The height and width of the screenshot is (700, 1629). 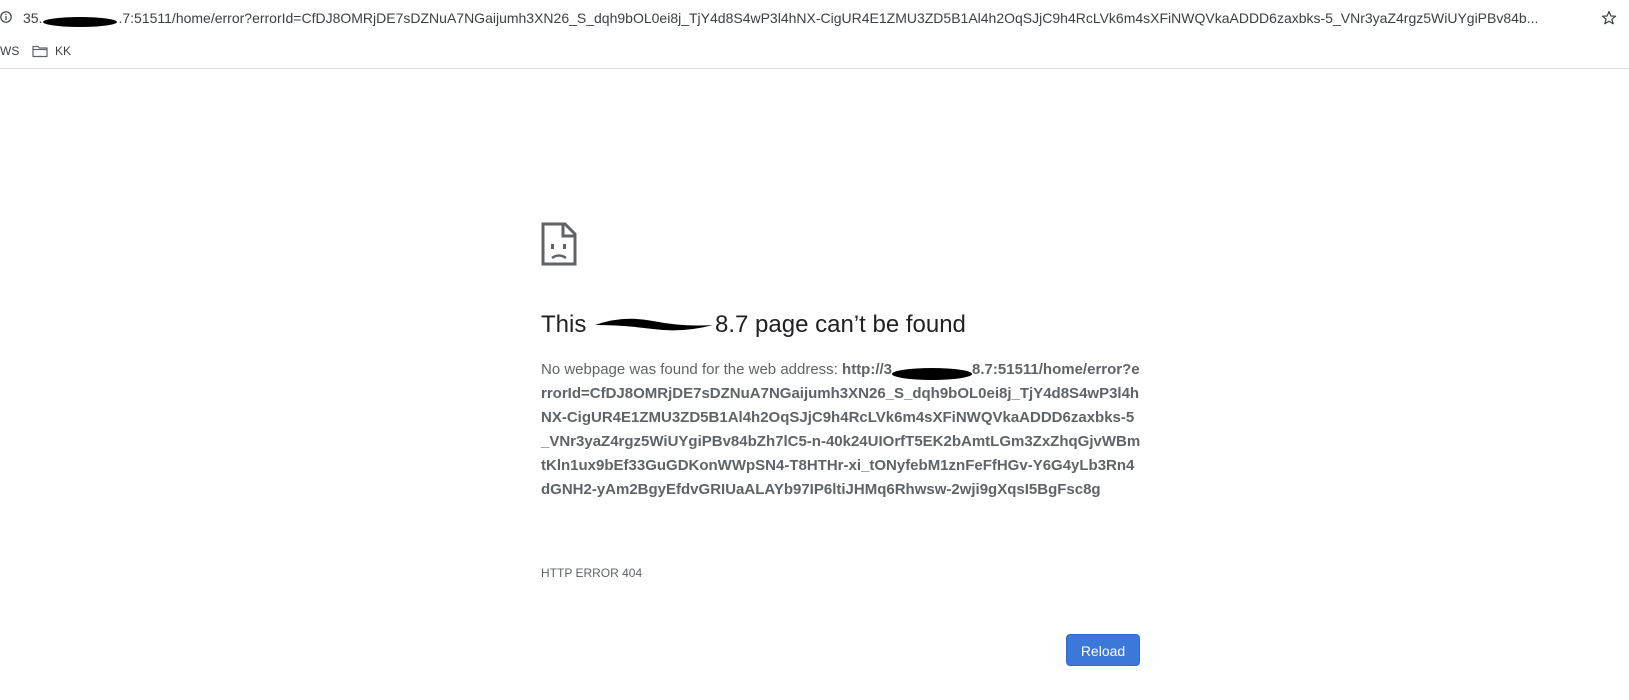 I want to click on error-code: HTTP ERROR 404, so click(x=592, y=573).